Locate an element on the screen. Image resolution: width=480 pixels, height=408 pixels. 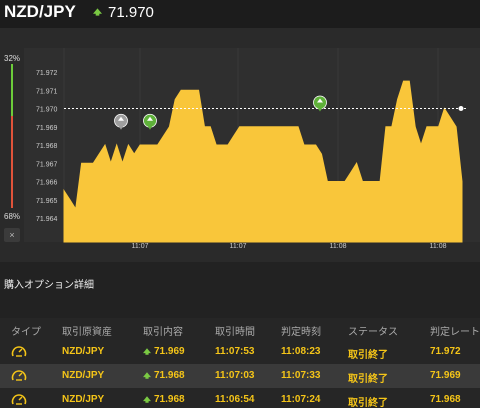
y-tick-label: 71.972 is located at coordinates (47, 73).